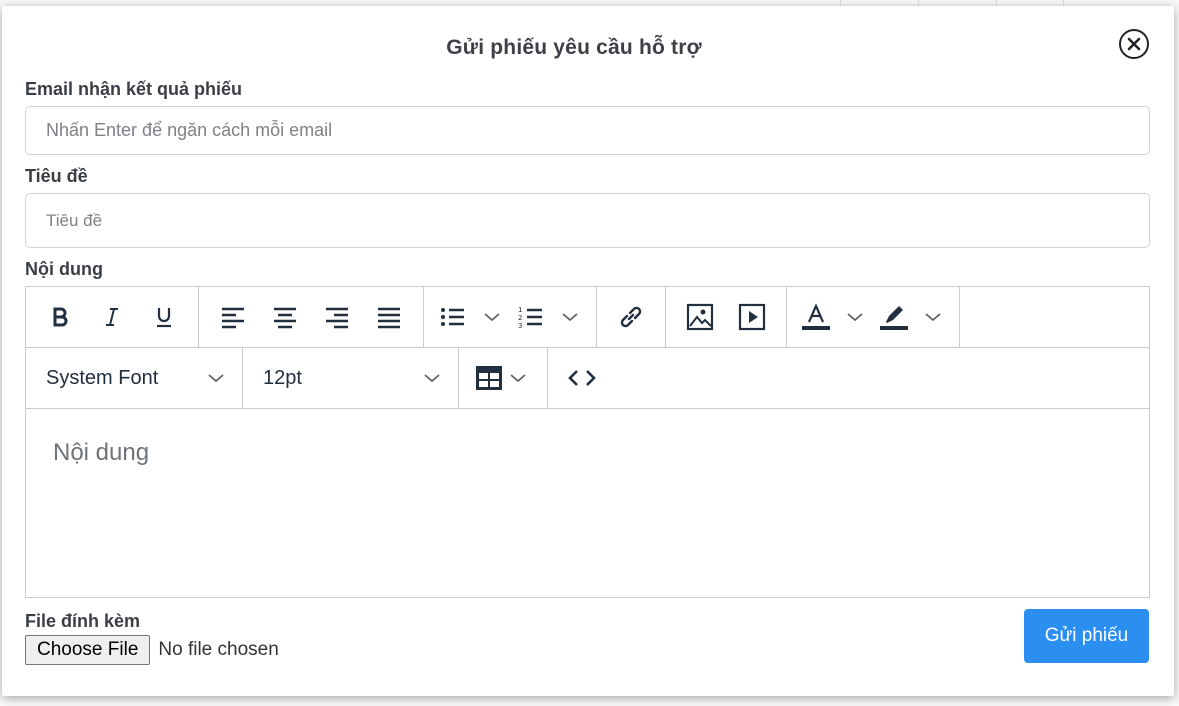 Image resolution: width=1179 pixels, height=706 pixels. I want to click on subject-label: Tiêu đề, so click(56, 176).